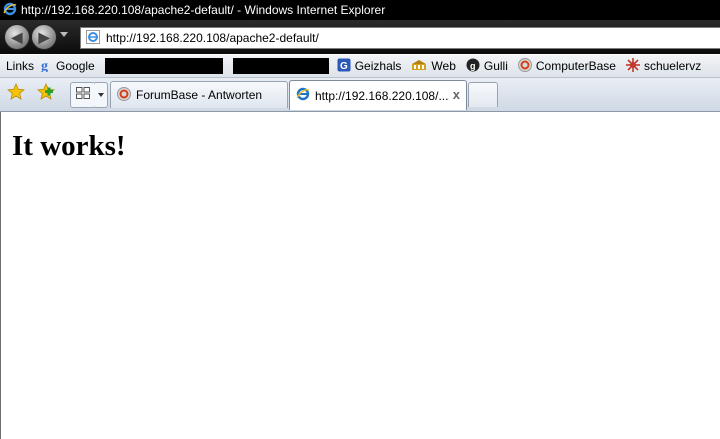 The height and width of the screenshot is (439, 720). I want to click on link-computerbase: ComputerBase, so click(566, 66).